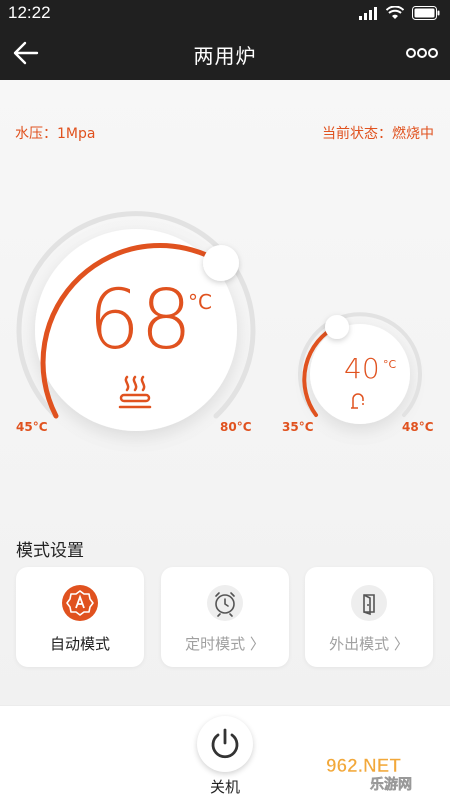  Describe the element at coordinates (29, 12) in the screenshot. I see `status-time: 12:22` at that location.